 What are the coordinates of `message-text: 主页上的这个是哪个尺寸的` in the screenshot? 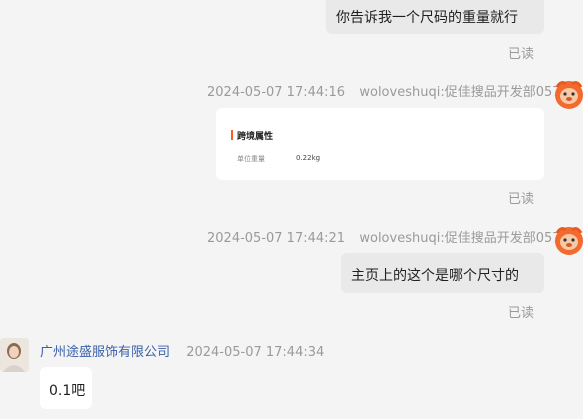 It's located at (435, 276).